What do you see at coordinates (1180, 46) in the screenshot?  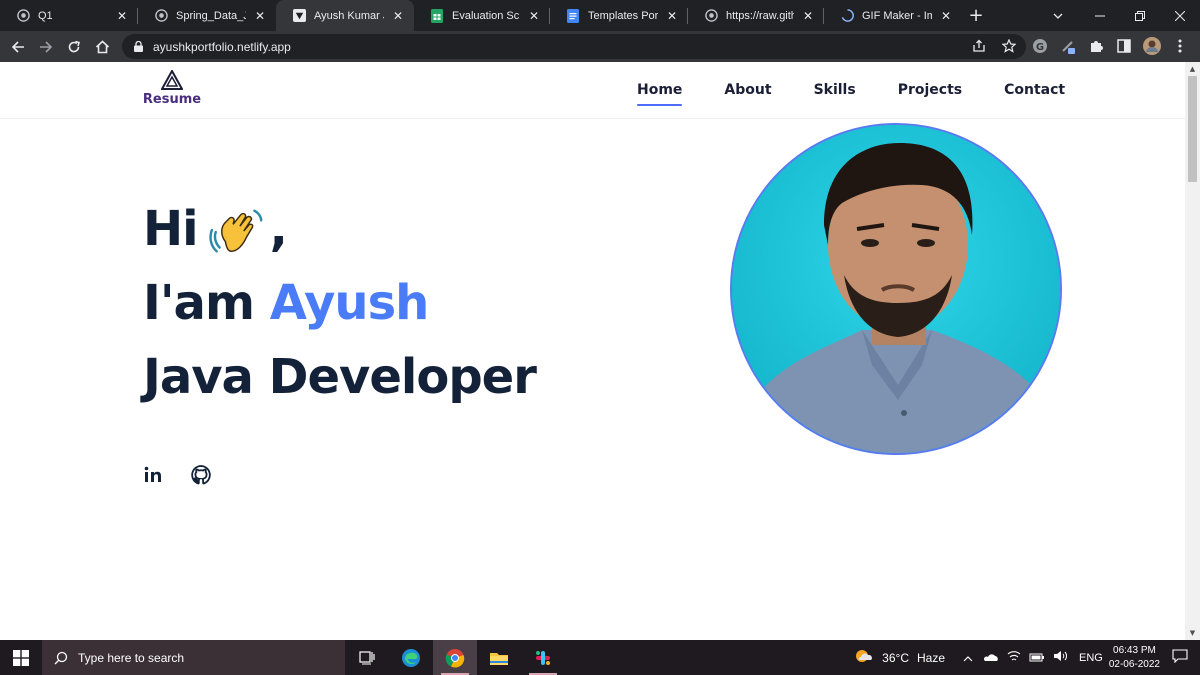 I see `menu-kebab-icon` at bounding box center [1180, 46].